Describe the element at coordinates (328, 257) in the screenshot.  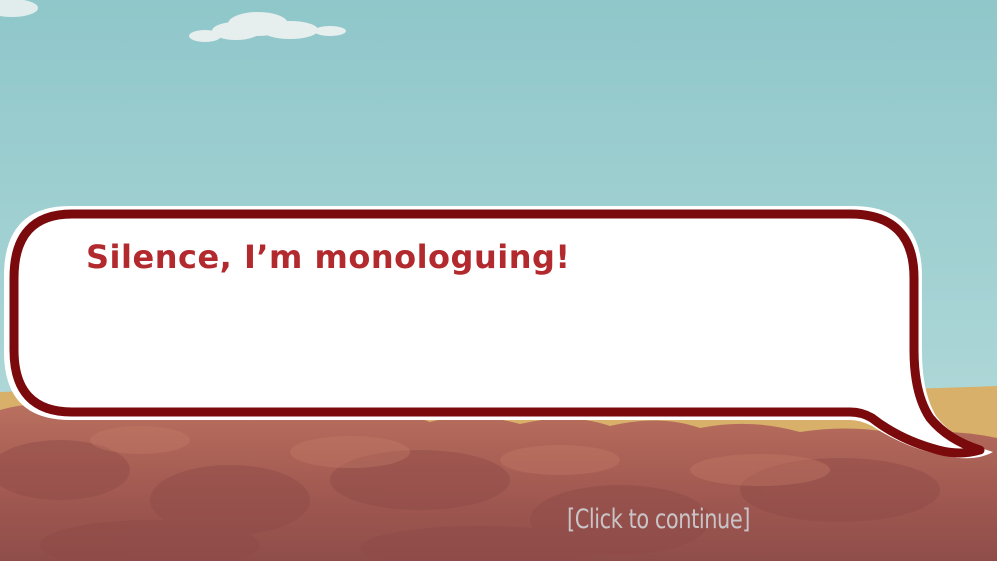
I see `dialogue-text: Silence, I’m monologuing!` at that location.